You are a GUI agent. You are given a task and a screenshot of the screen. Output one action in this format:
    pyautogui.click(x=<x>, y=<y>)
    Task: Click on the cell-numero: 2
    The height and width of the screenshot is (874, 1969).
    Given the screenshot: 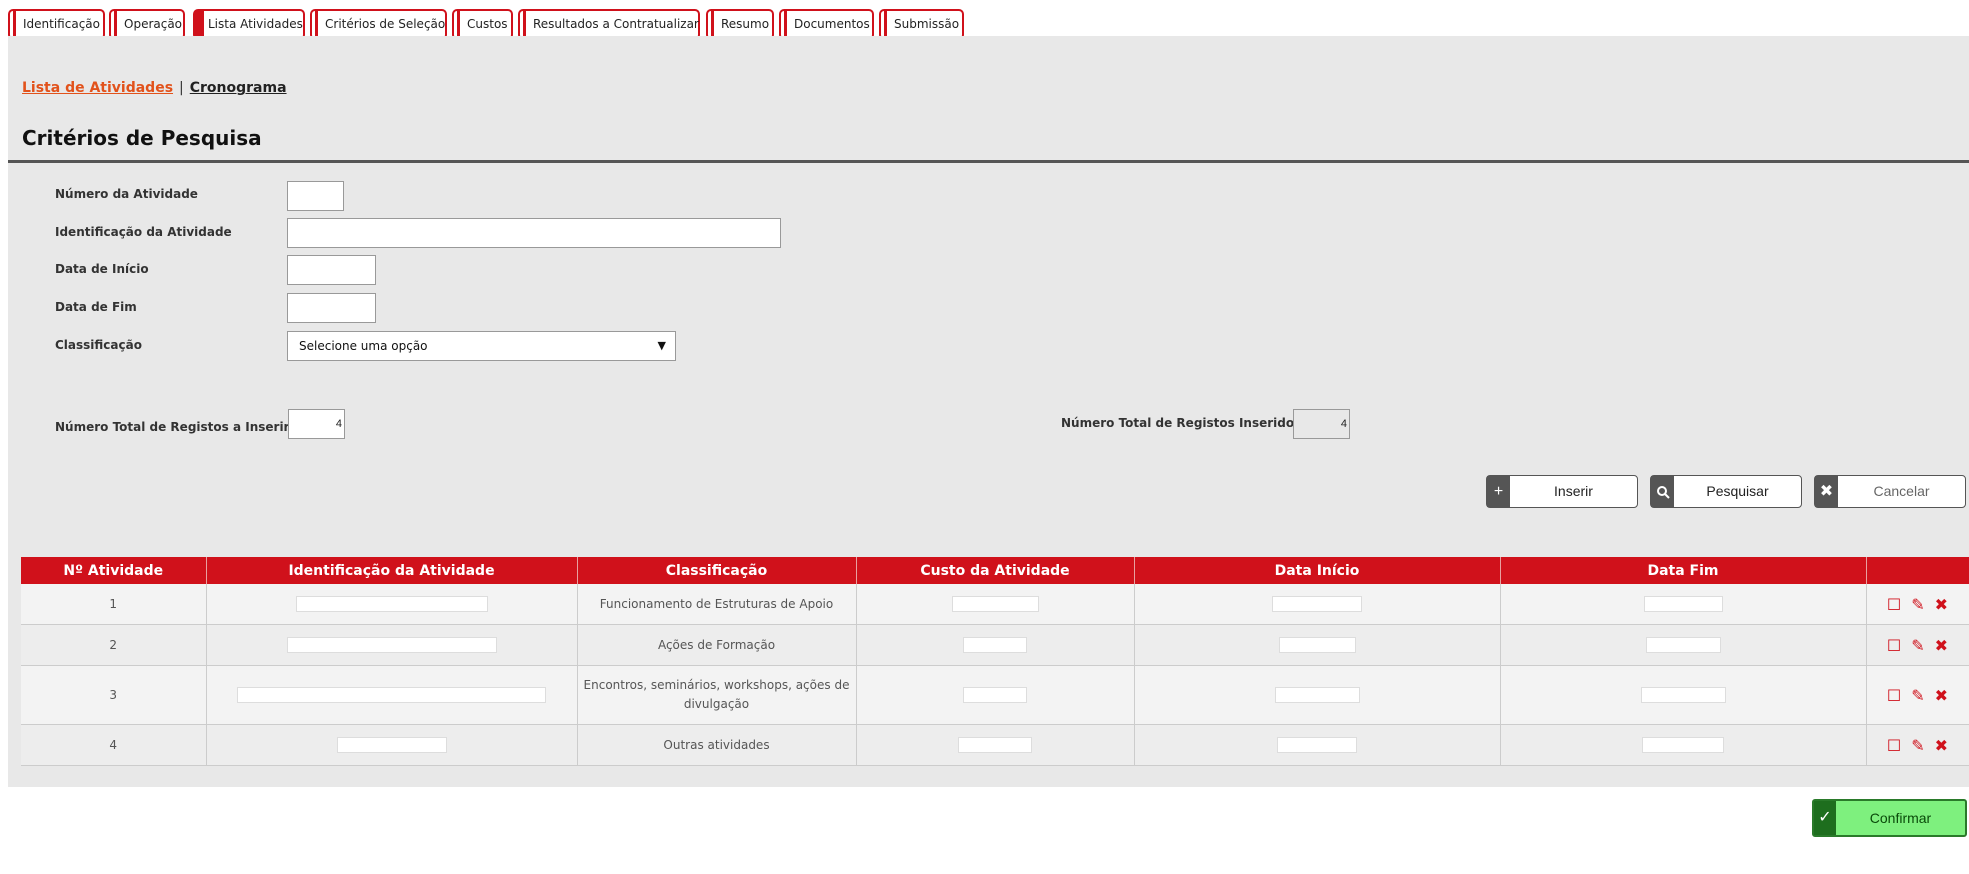 What is the action you would take?
    pyautogui.click(x=114, y=645)
    